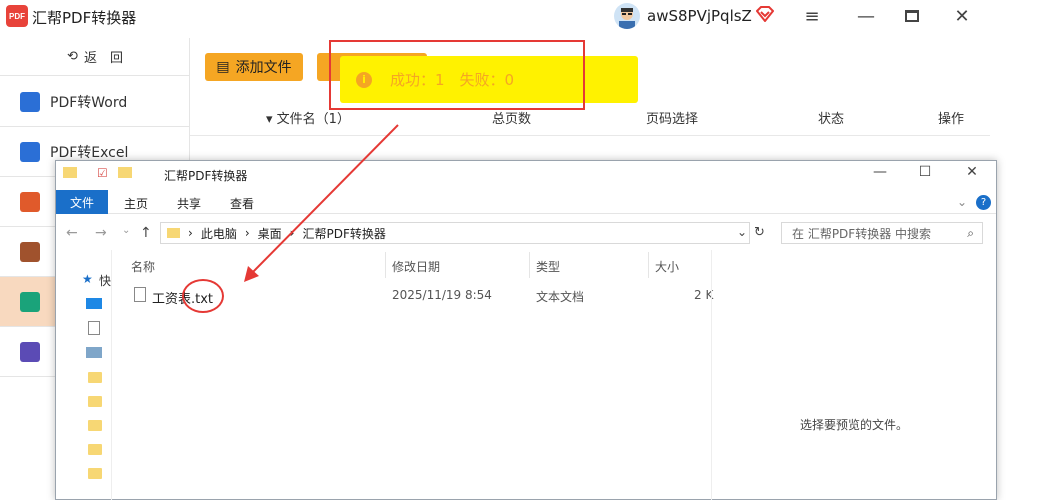 The height and width of the screenshot is (500, 1053). I want to click on annotation-arrow, so click(321, 203).